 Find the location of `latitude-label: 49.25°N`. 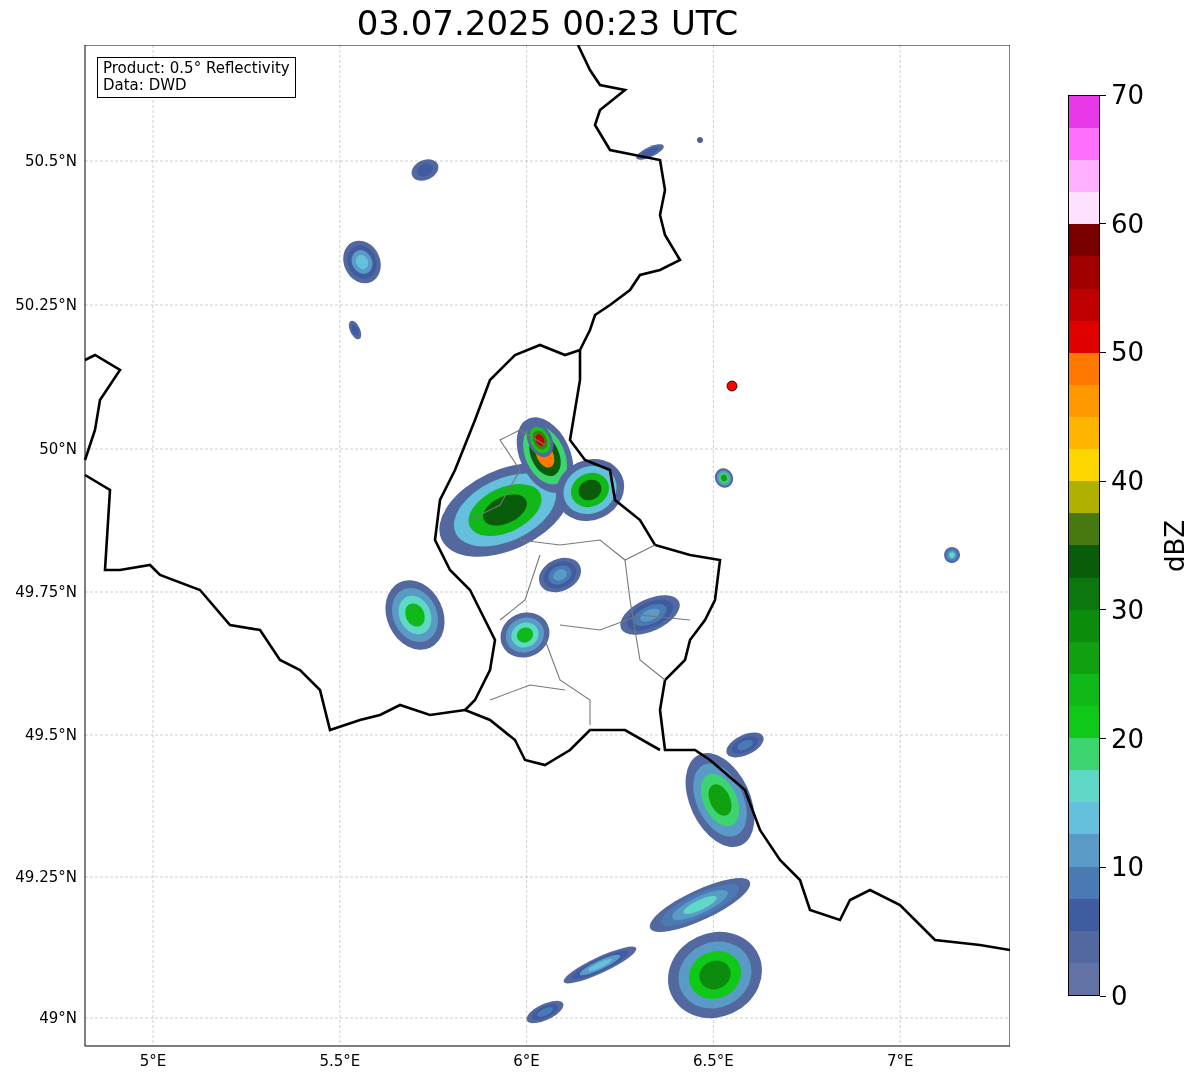

latitude-label: 49.25°N is located at coordinates (46, 877).